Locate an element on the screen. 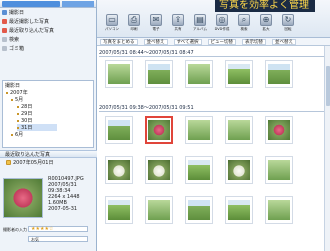  disc-icon: ◎ is located at coordinates (222, 20).